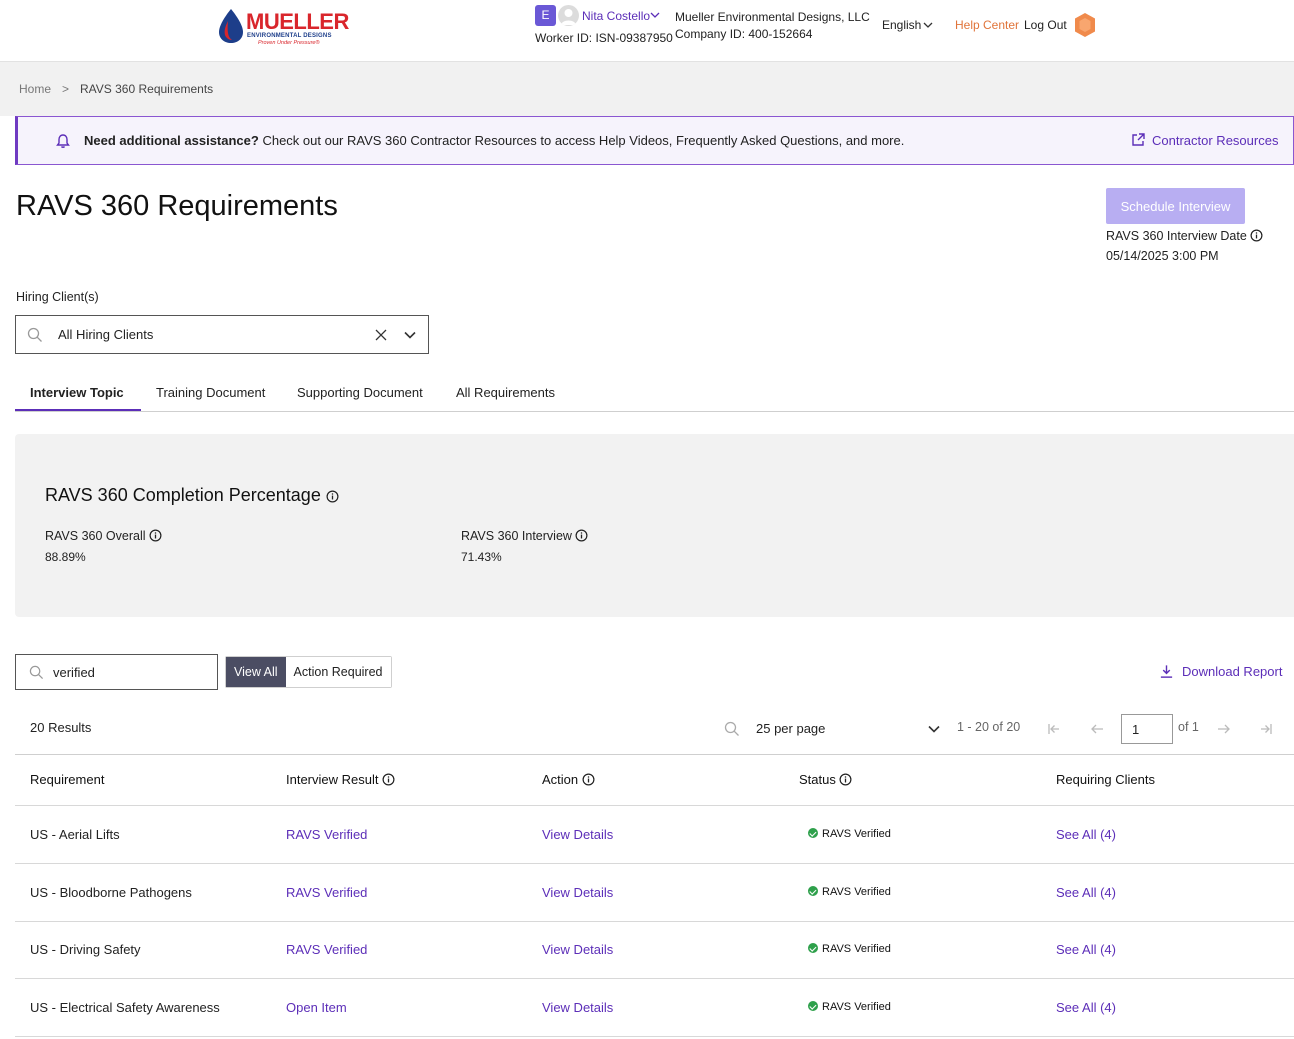  What do you see at coordinates (545, 15) in the screenshot?
I see `user-initial-badge: E` at bounding box center [545, 15].